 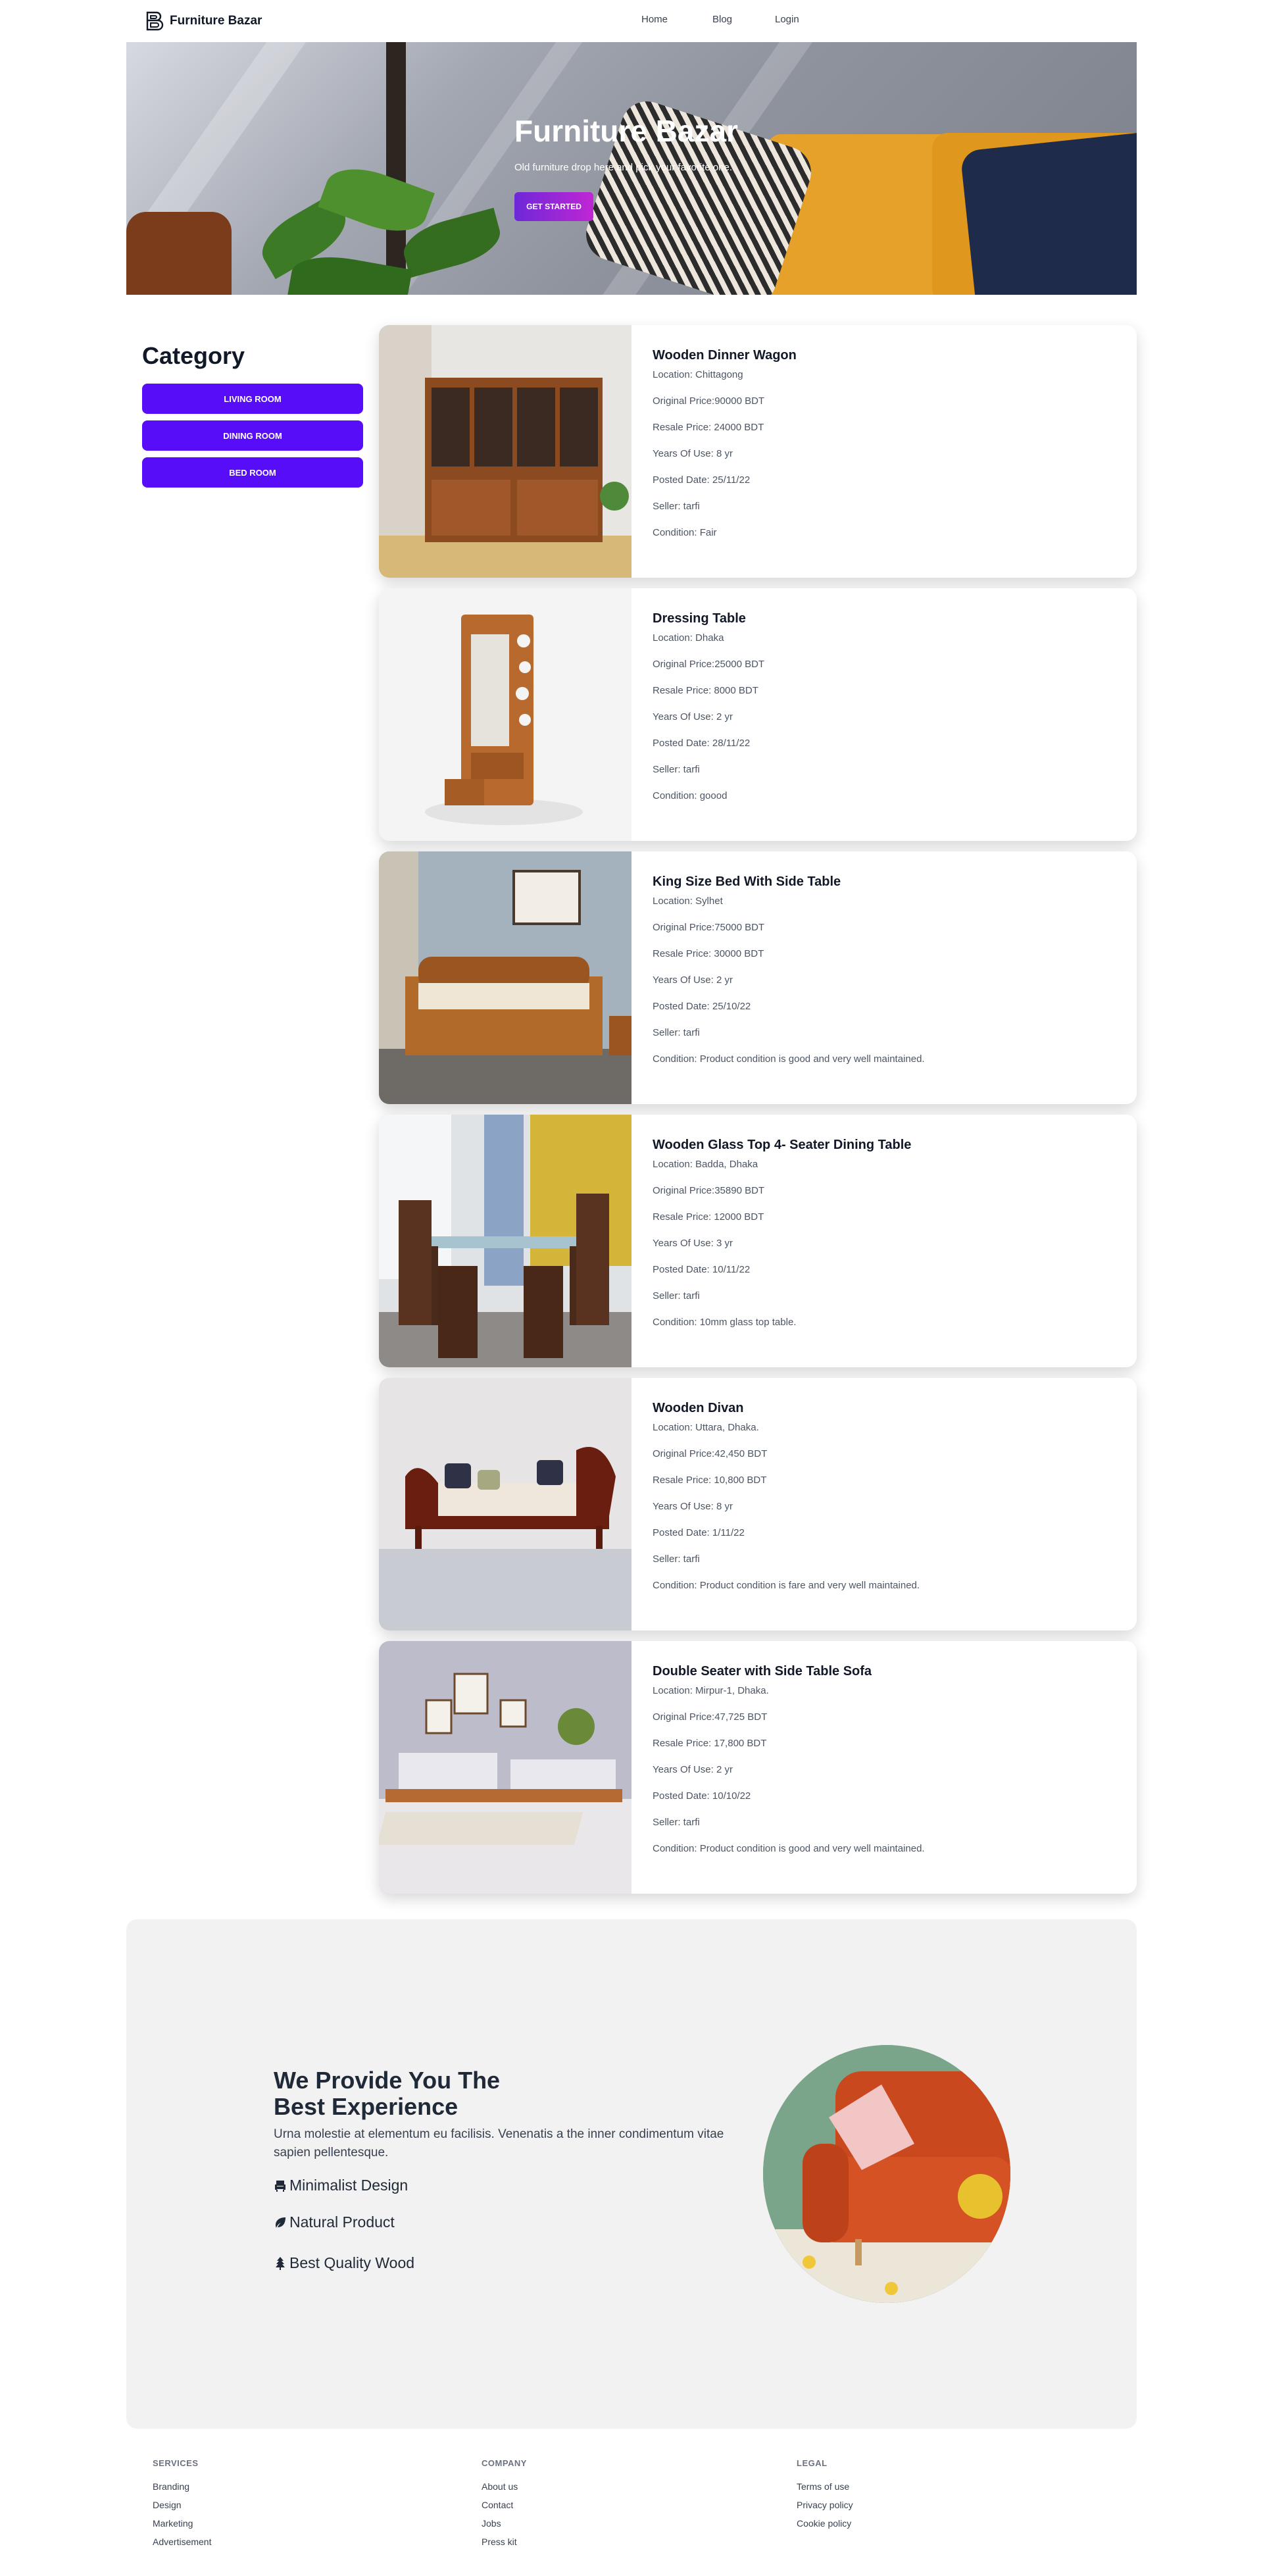 What do you see at coordinates (182, 2541) in the screenshot?
I see `footer-link: Advertisement` at bounding box center [182, 2541].